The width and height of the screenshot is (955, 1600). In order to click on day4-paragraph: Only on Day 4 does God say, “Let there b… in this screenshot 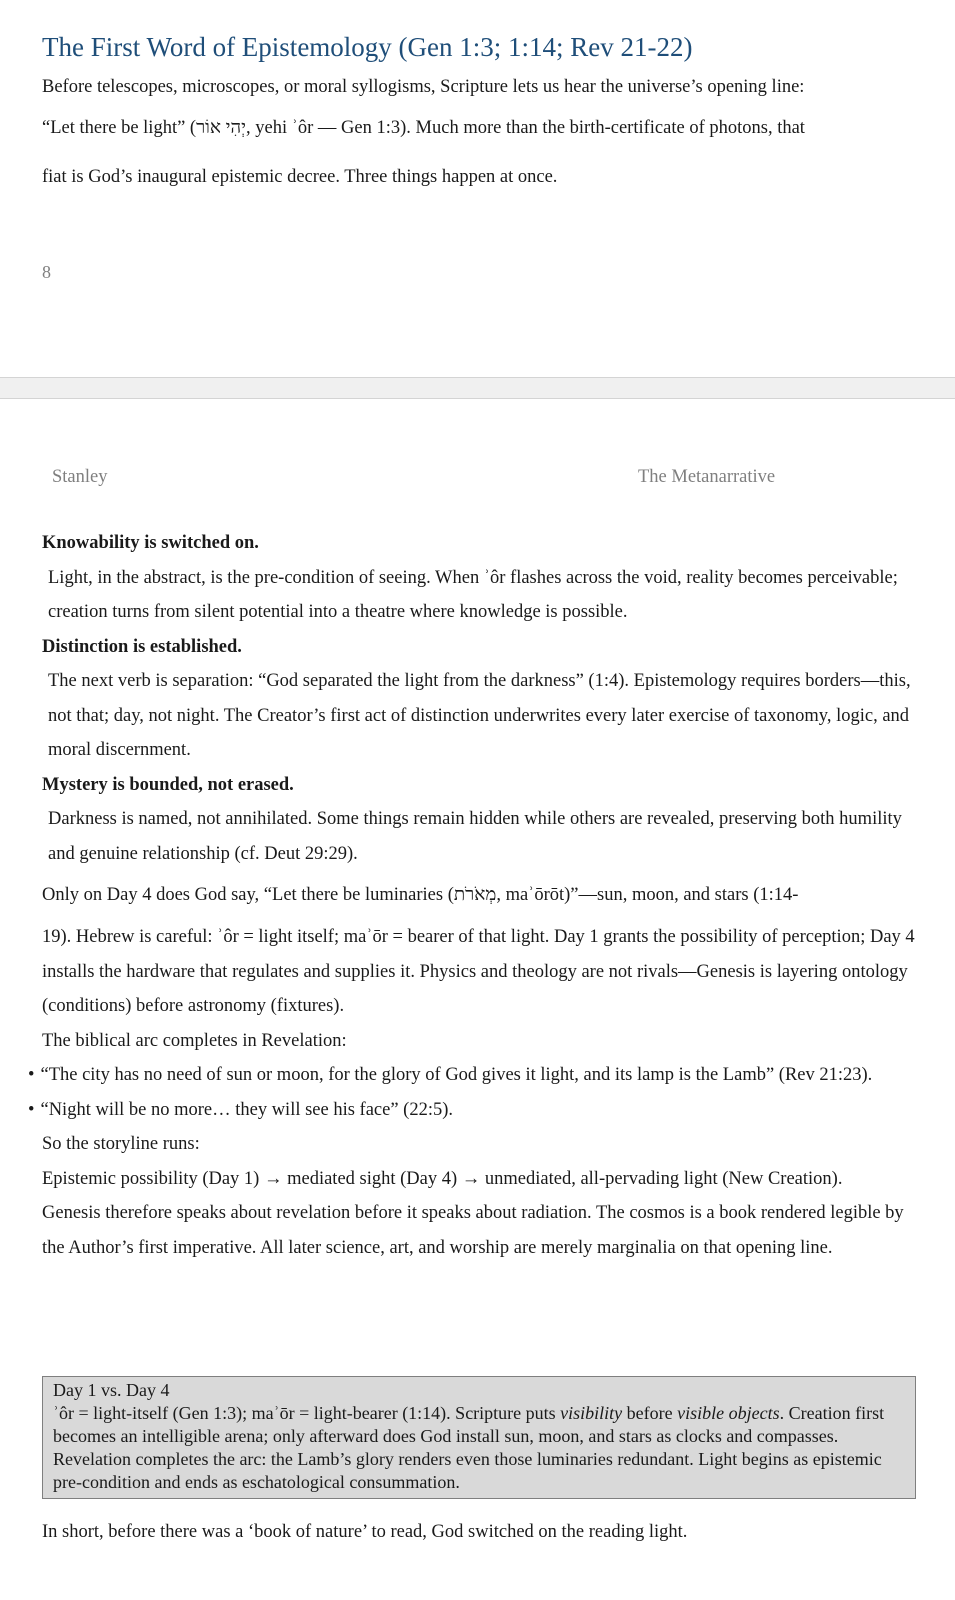, I will do `click(482, 947)`.